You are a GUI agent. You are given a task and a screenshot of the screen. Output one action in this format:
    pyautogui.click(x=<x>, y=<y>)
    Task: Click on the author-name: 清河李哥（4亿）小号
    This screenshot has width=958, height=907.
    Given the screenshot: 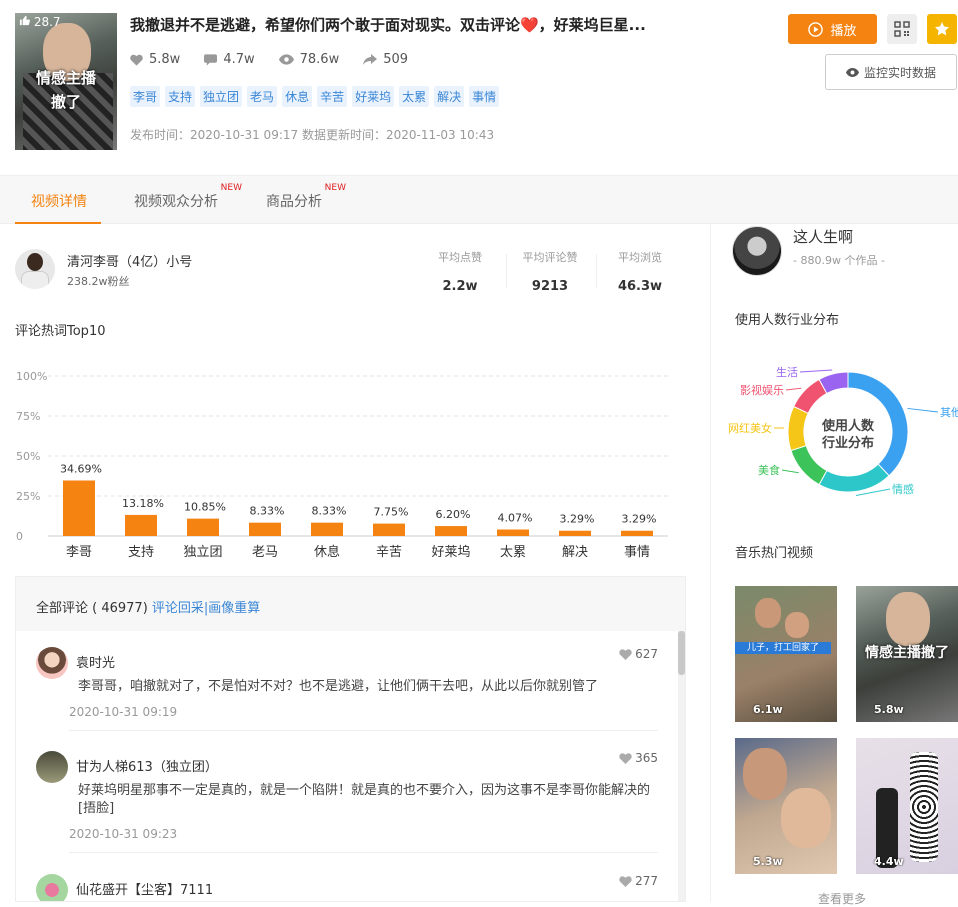 What is the action you would take?
    pyautogui.click(x=129, y=260)
    